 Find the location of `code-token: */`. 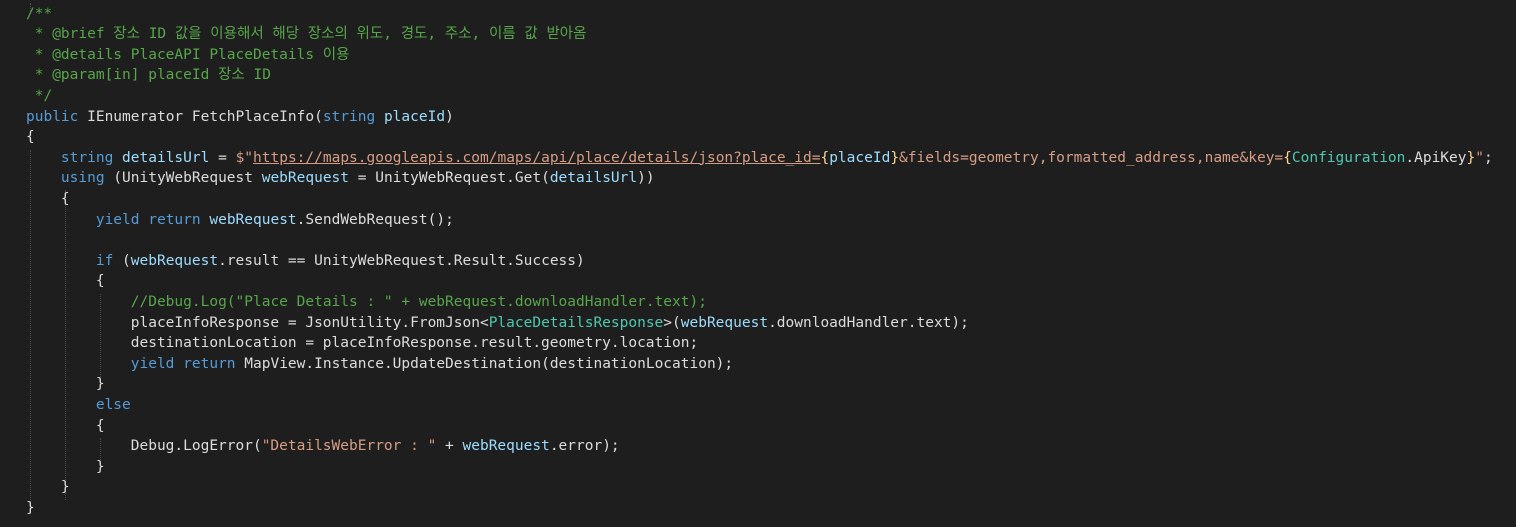

code-token: */ is located at coordinates (39, 95).